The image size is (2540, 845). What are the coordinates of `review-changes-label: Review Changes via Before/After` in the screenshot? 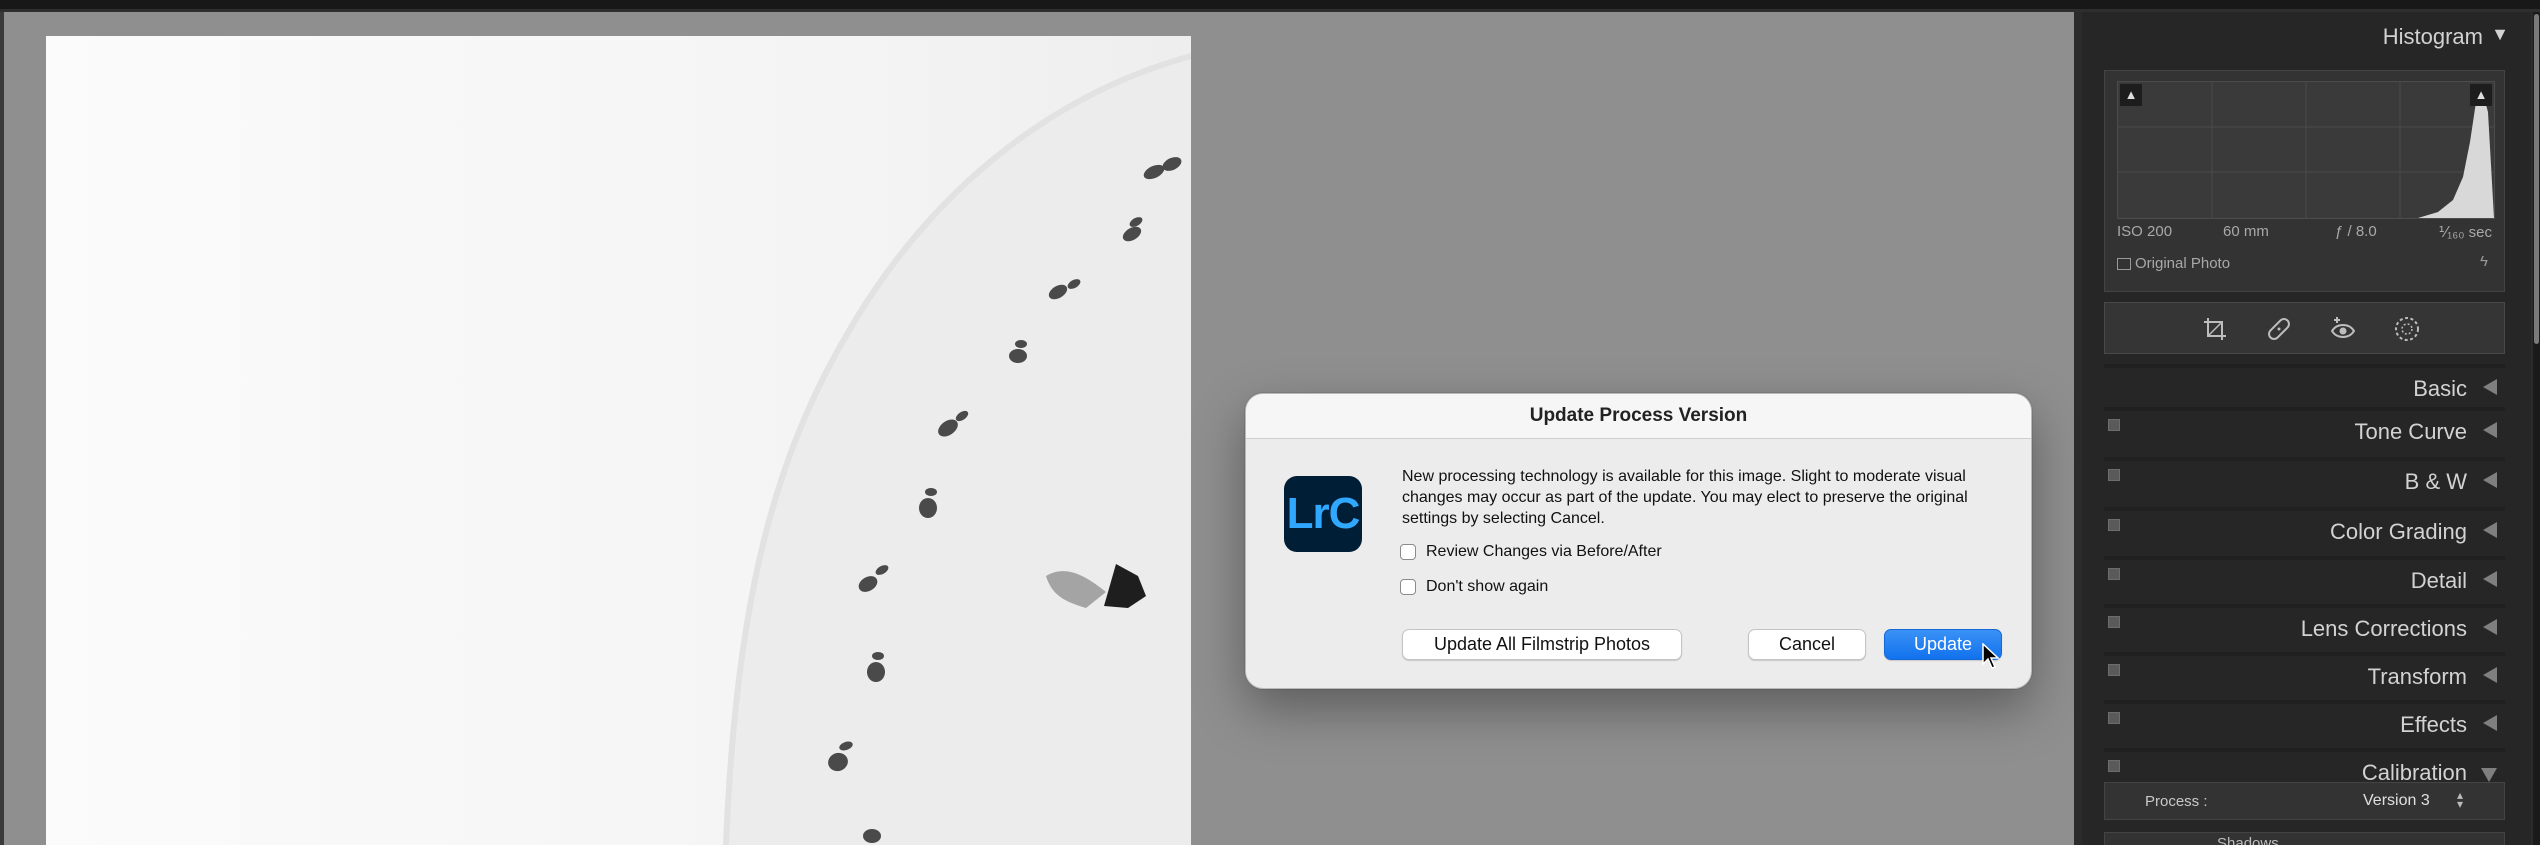 It's located at (1544, 551).